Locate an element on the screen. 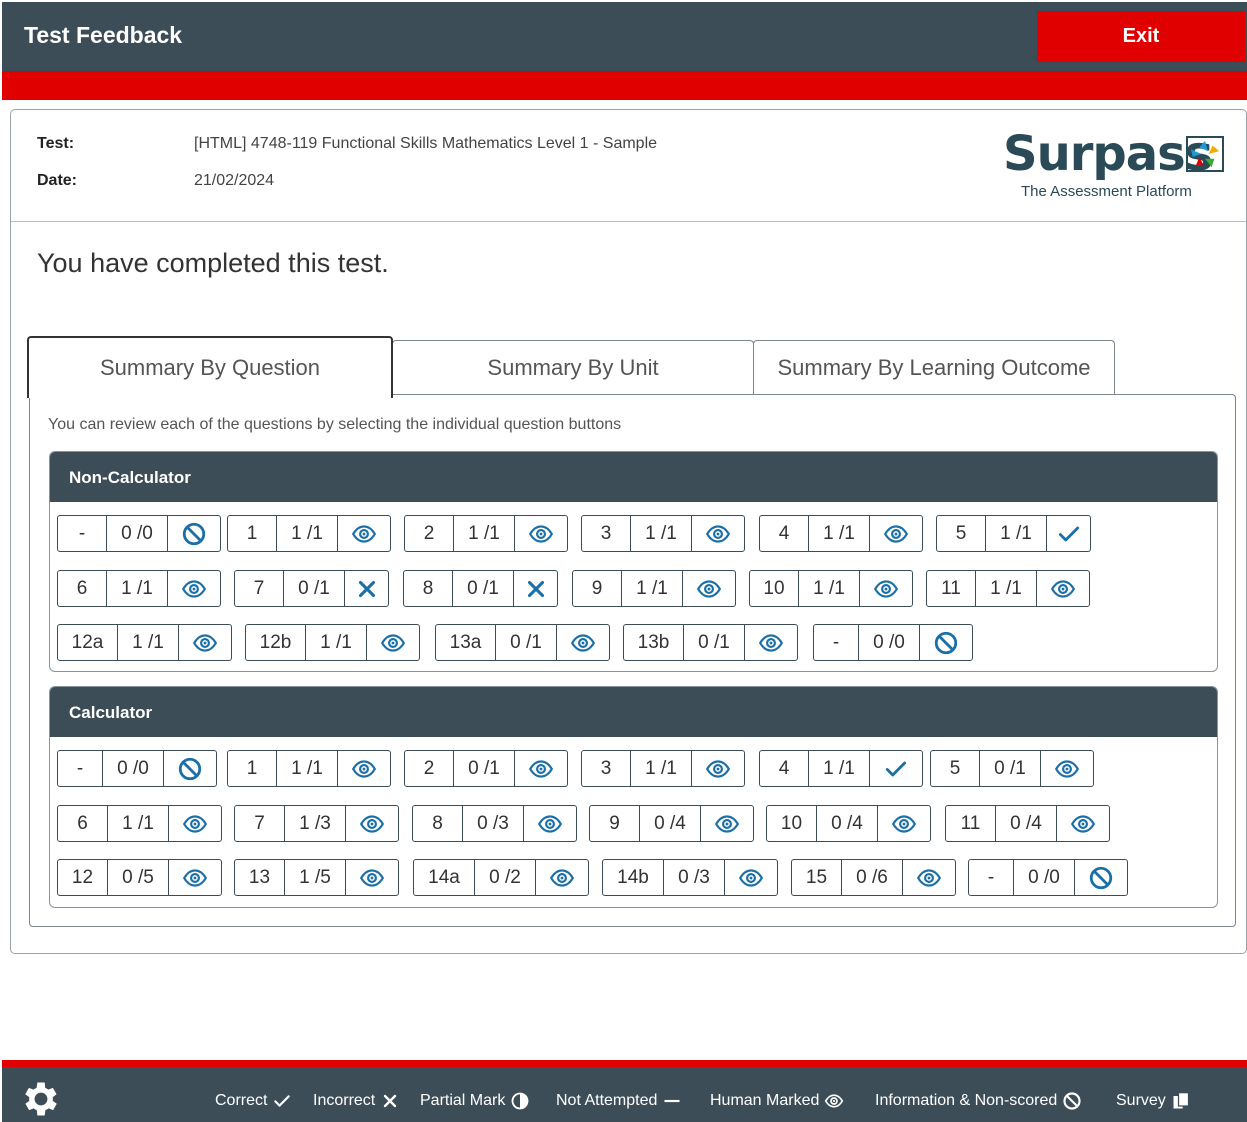  question-button: 14a 0 /2 is located at coordinates (501, 877).